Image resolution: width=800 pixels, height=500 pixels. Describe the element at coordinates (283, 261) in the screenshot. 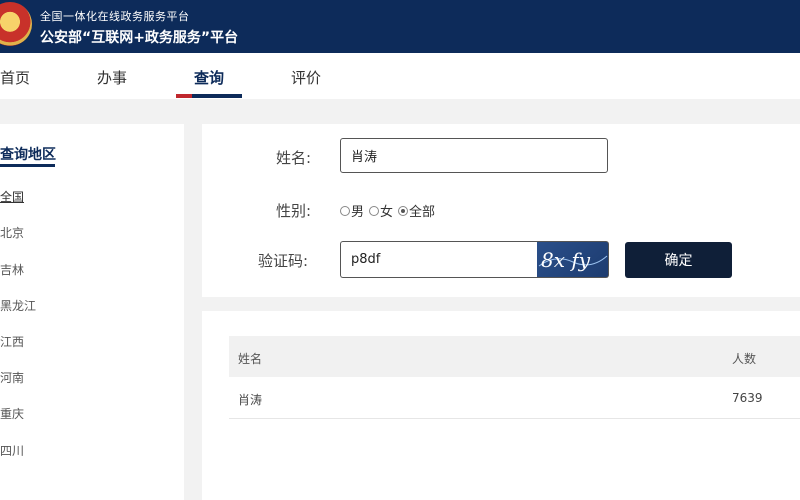

I see `captcha-label: 验证码:` at that location.